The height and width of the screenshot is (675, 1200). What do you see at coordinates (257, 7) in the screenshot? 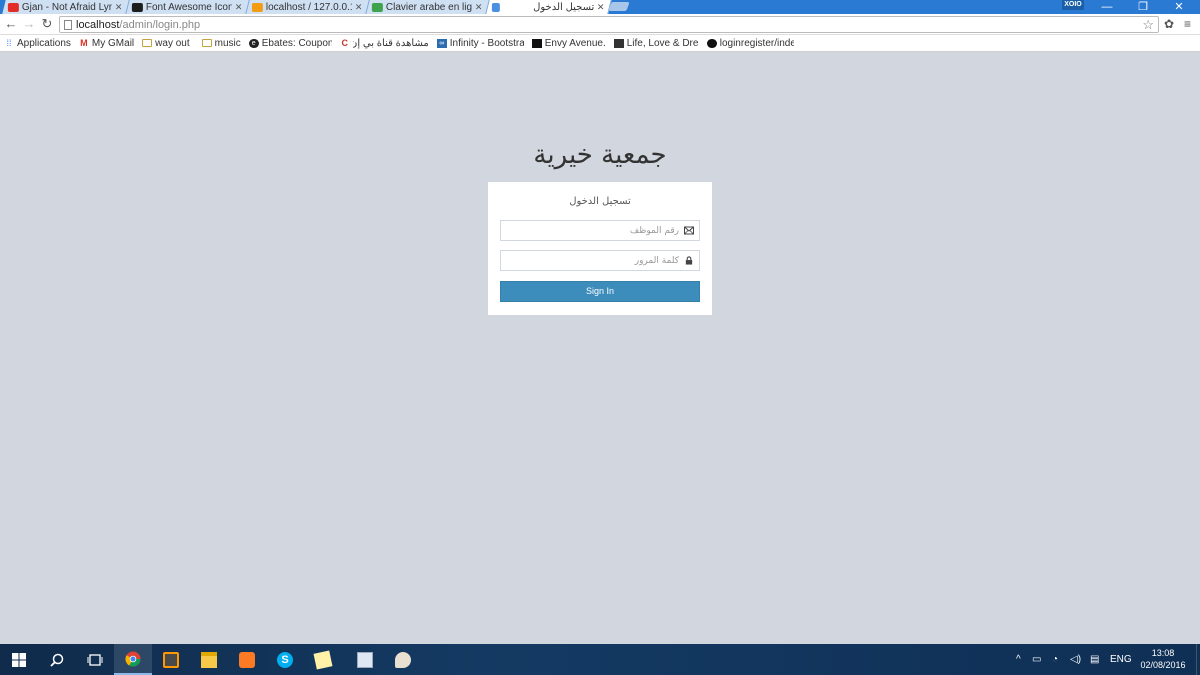
I see `phpmyadmin-icon` at bounding box center [257, 7].